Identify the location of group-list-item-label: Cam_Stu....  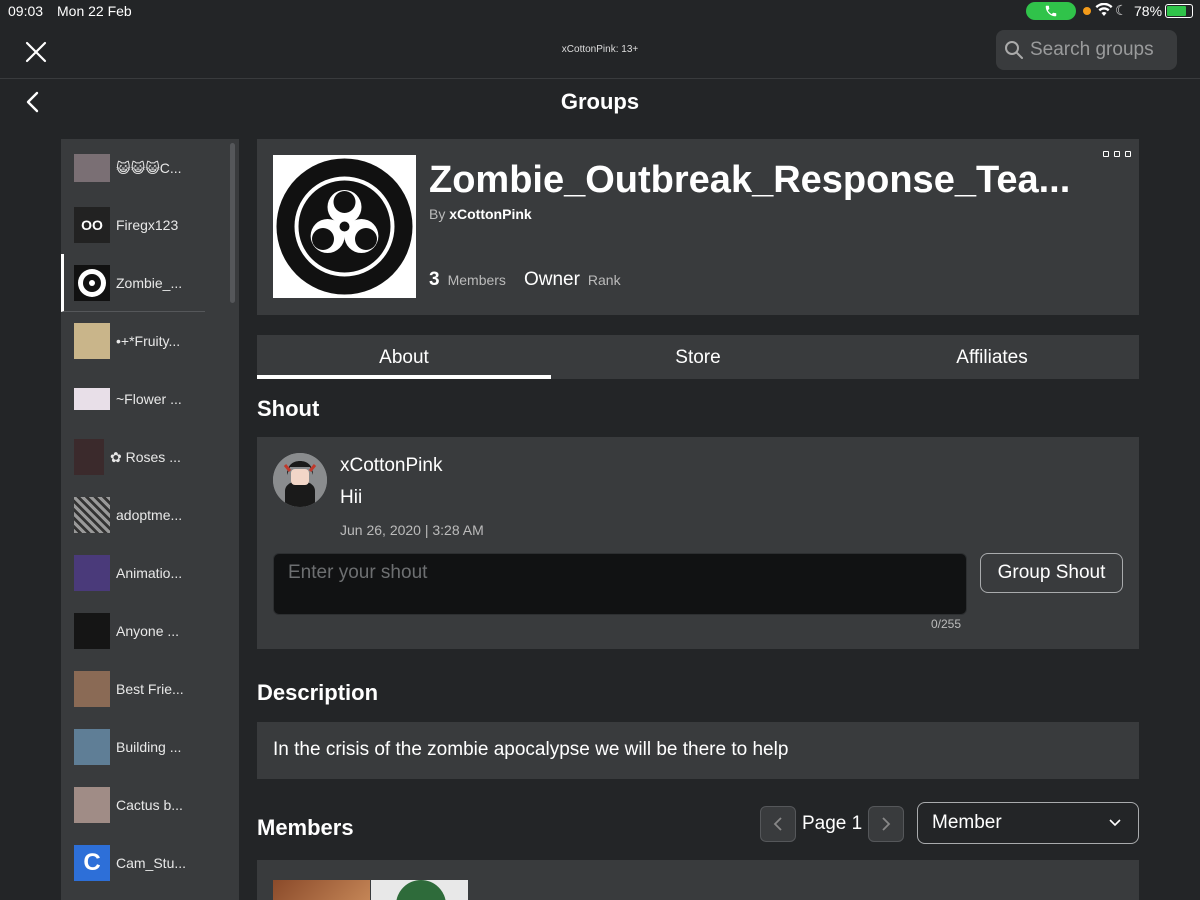
(151, 863).